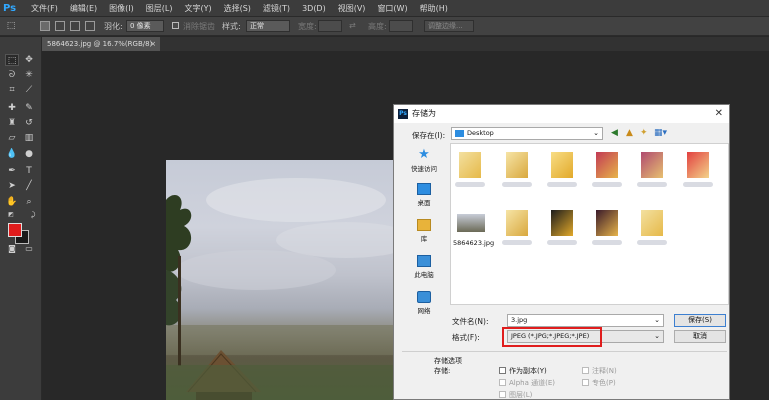 Image resolution: width=769 pixels, height=400 pixels. Describe the element at coordinates (424, 231) in the screenshot. I see `place-library: 库` at that location.